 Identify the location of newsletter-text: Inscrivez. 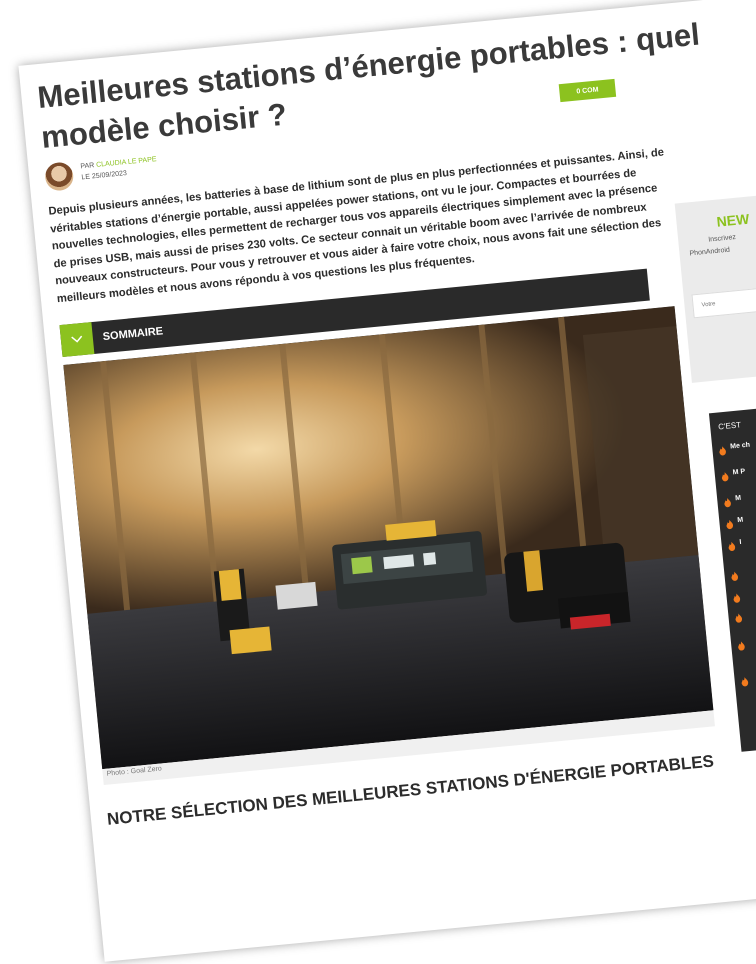
(722, 238).